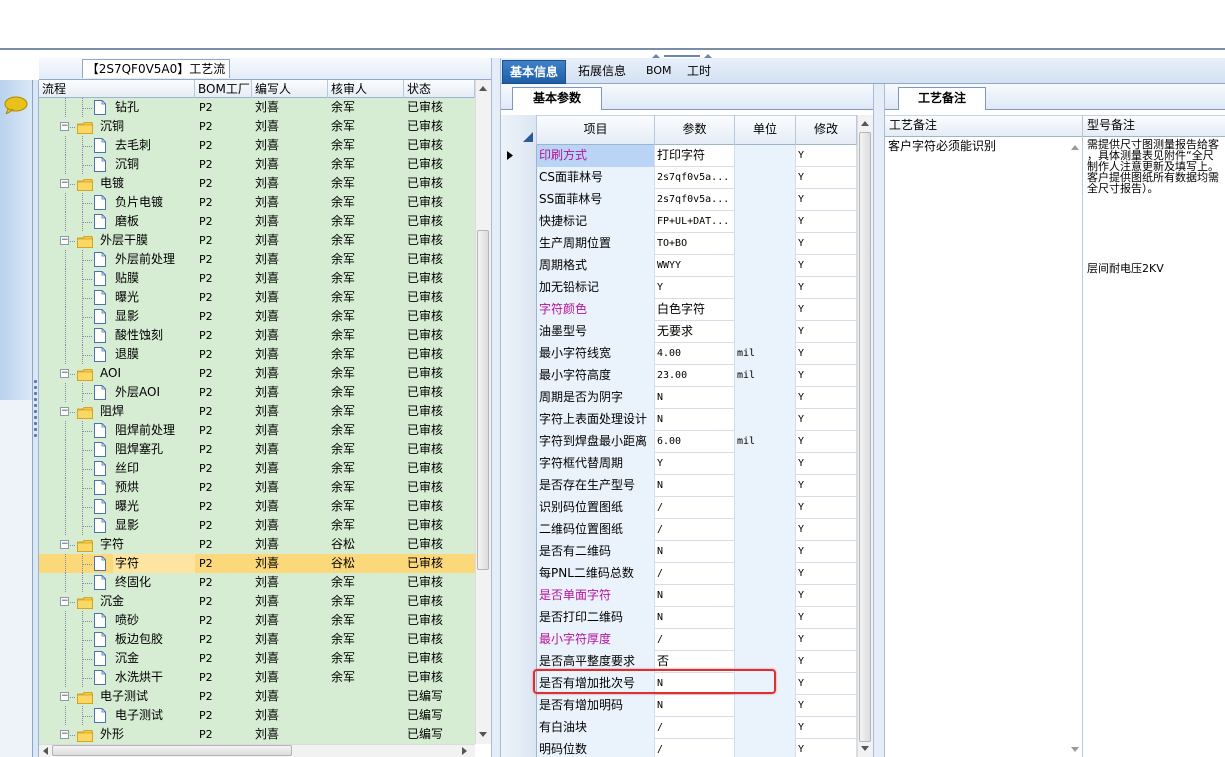  What do you see at coordinates (465, 751) in the screenshot?
I see `scroll-right-icon` at bounding box center [465, 751].